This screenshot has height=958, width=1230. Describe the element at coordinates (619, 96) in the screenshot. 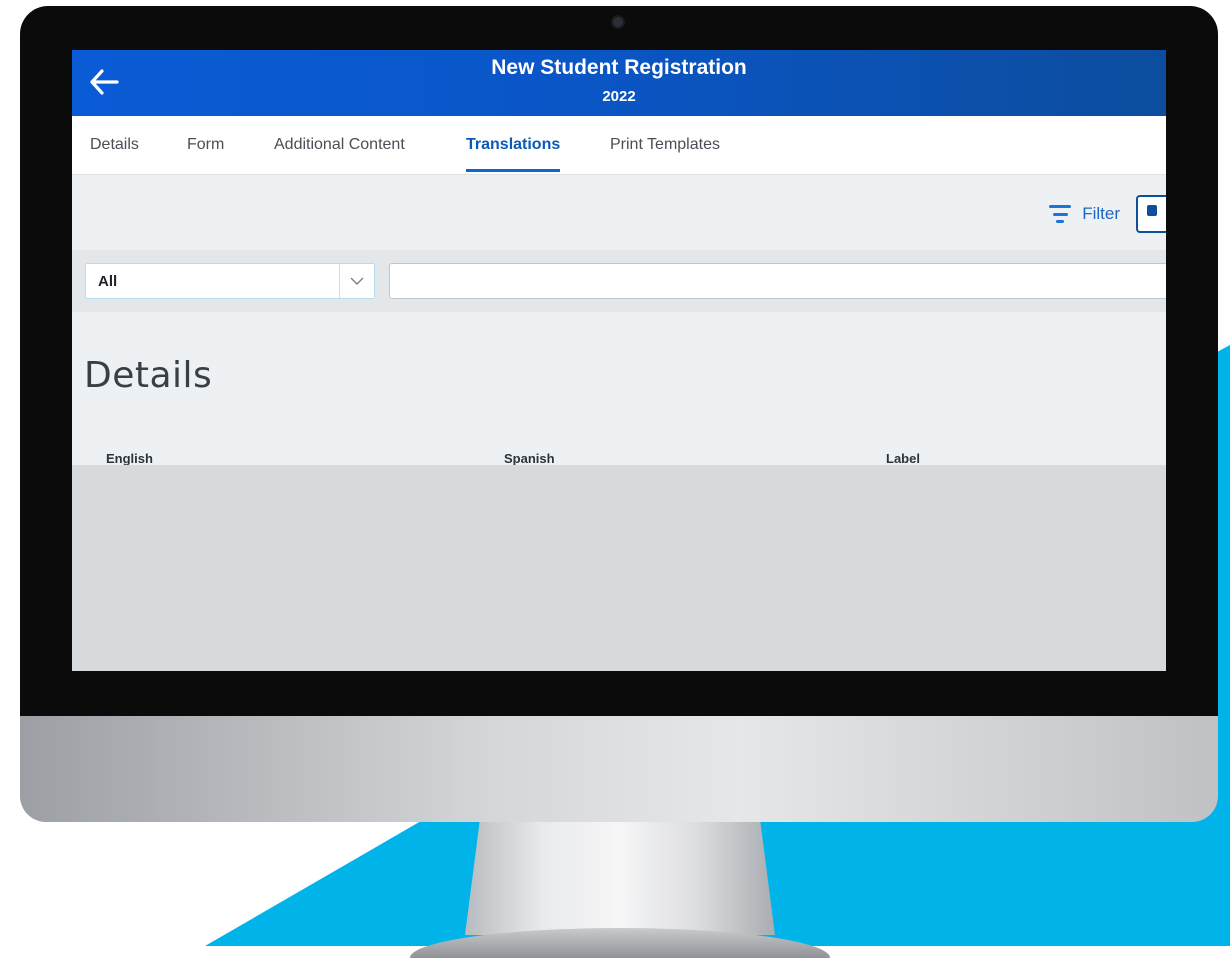

I see `page-subtitle: 2022` at that location.